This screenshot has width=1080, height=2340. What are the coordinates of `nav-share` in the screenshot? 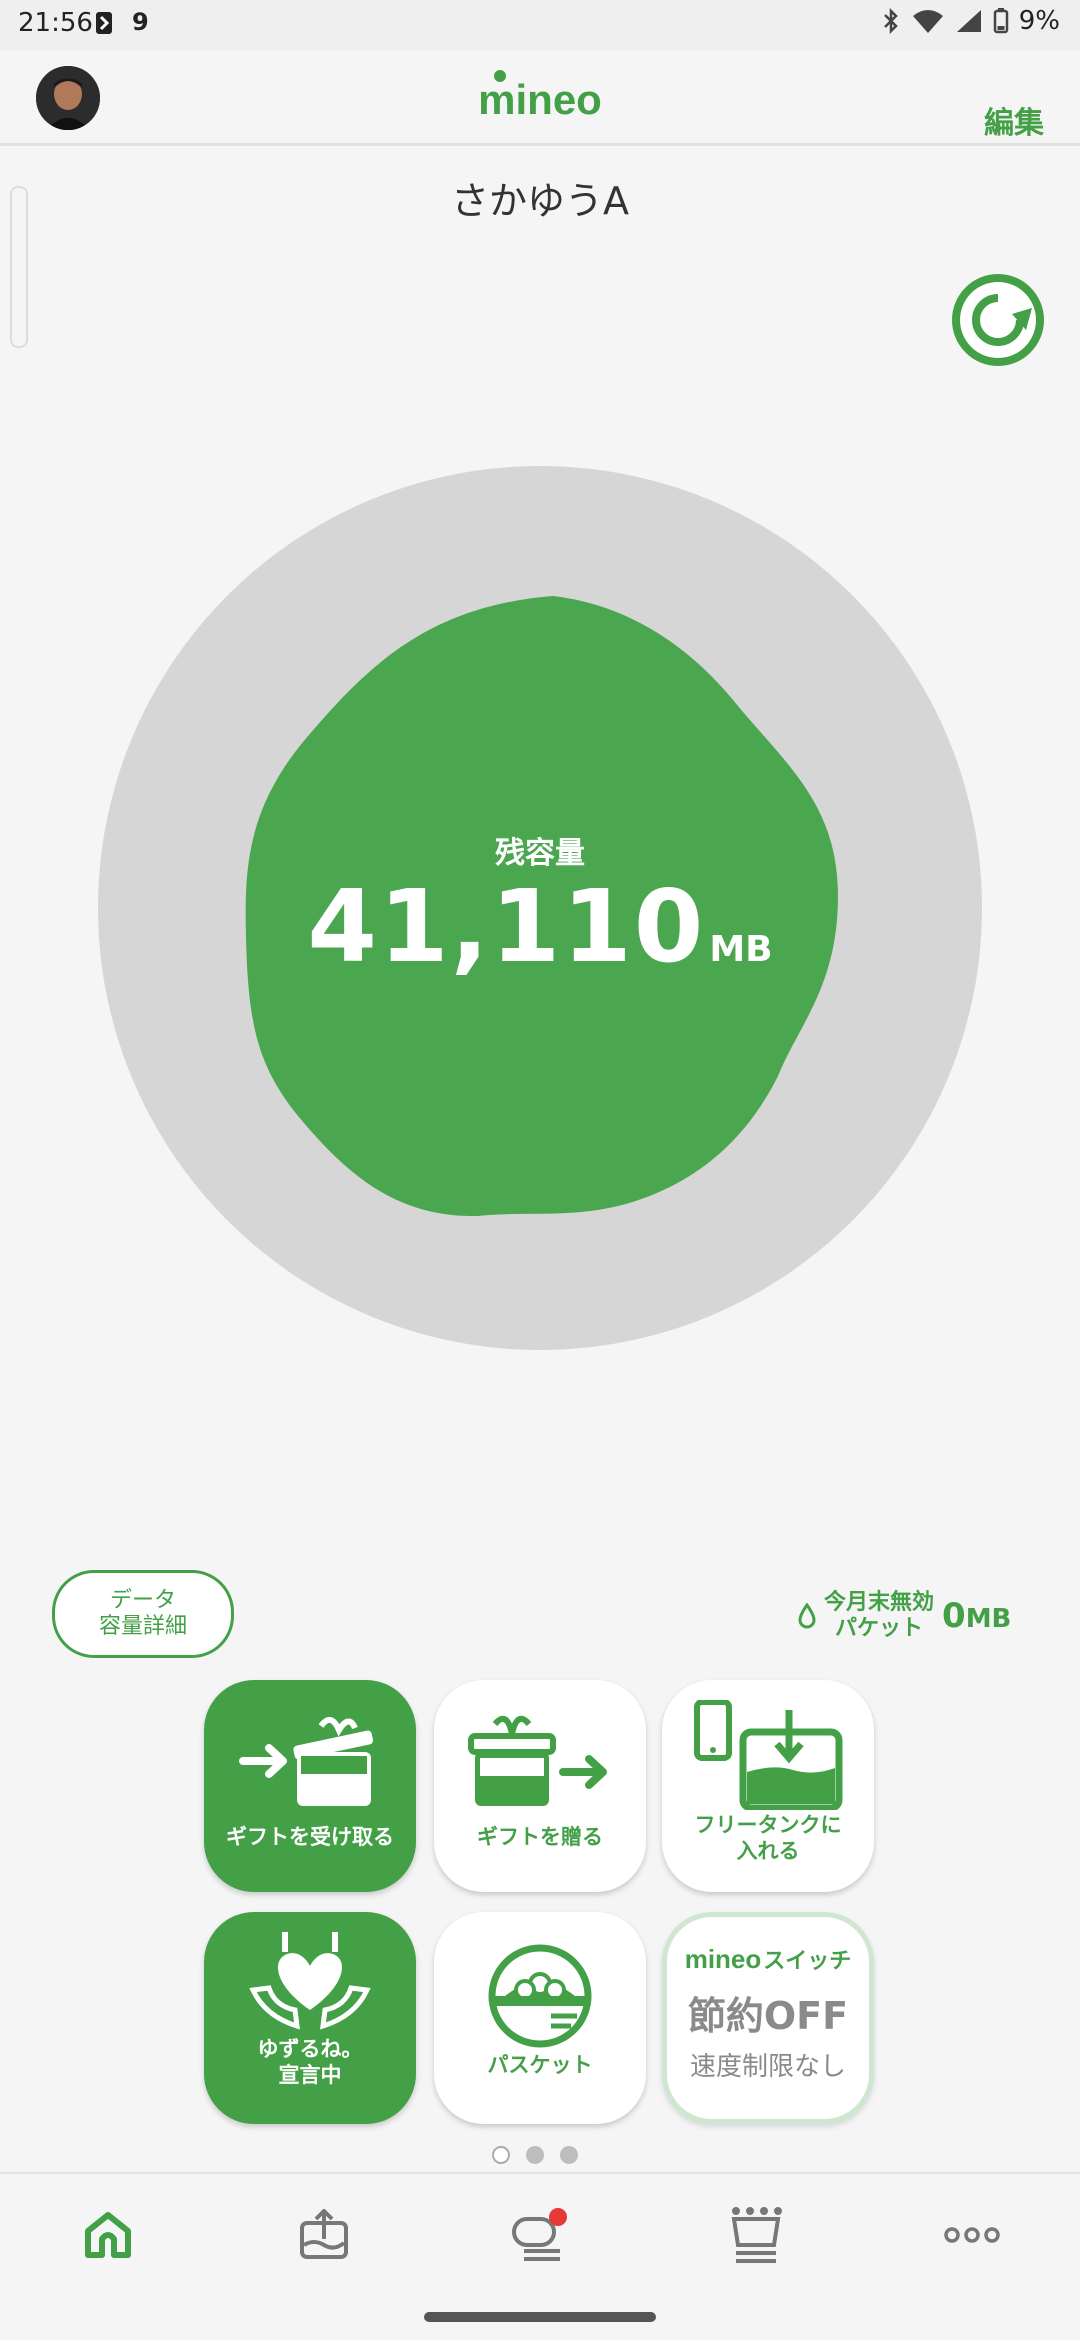 It's located at (324, 2235).